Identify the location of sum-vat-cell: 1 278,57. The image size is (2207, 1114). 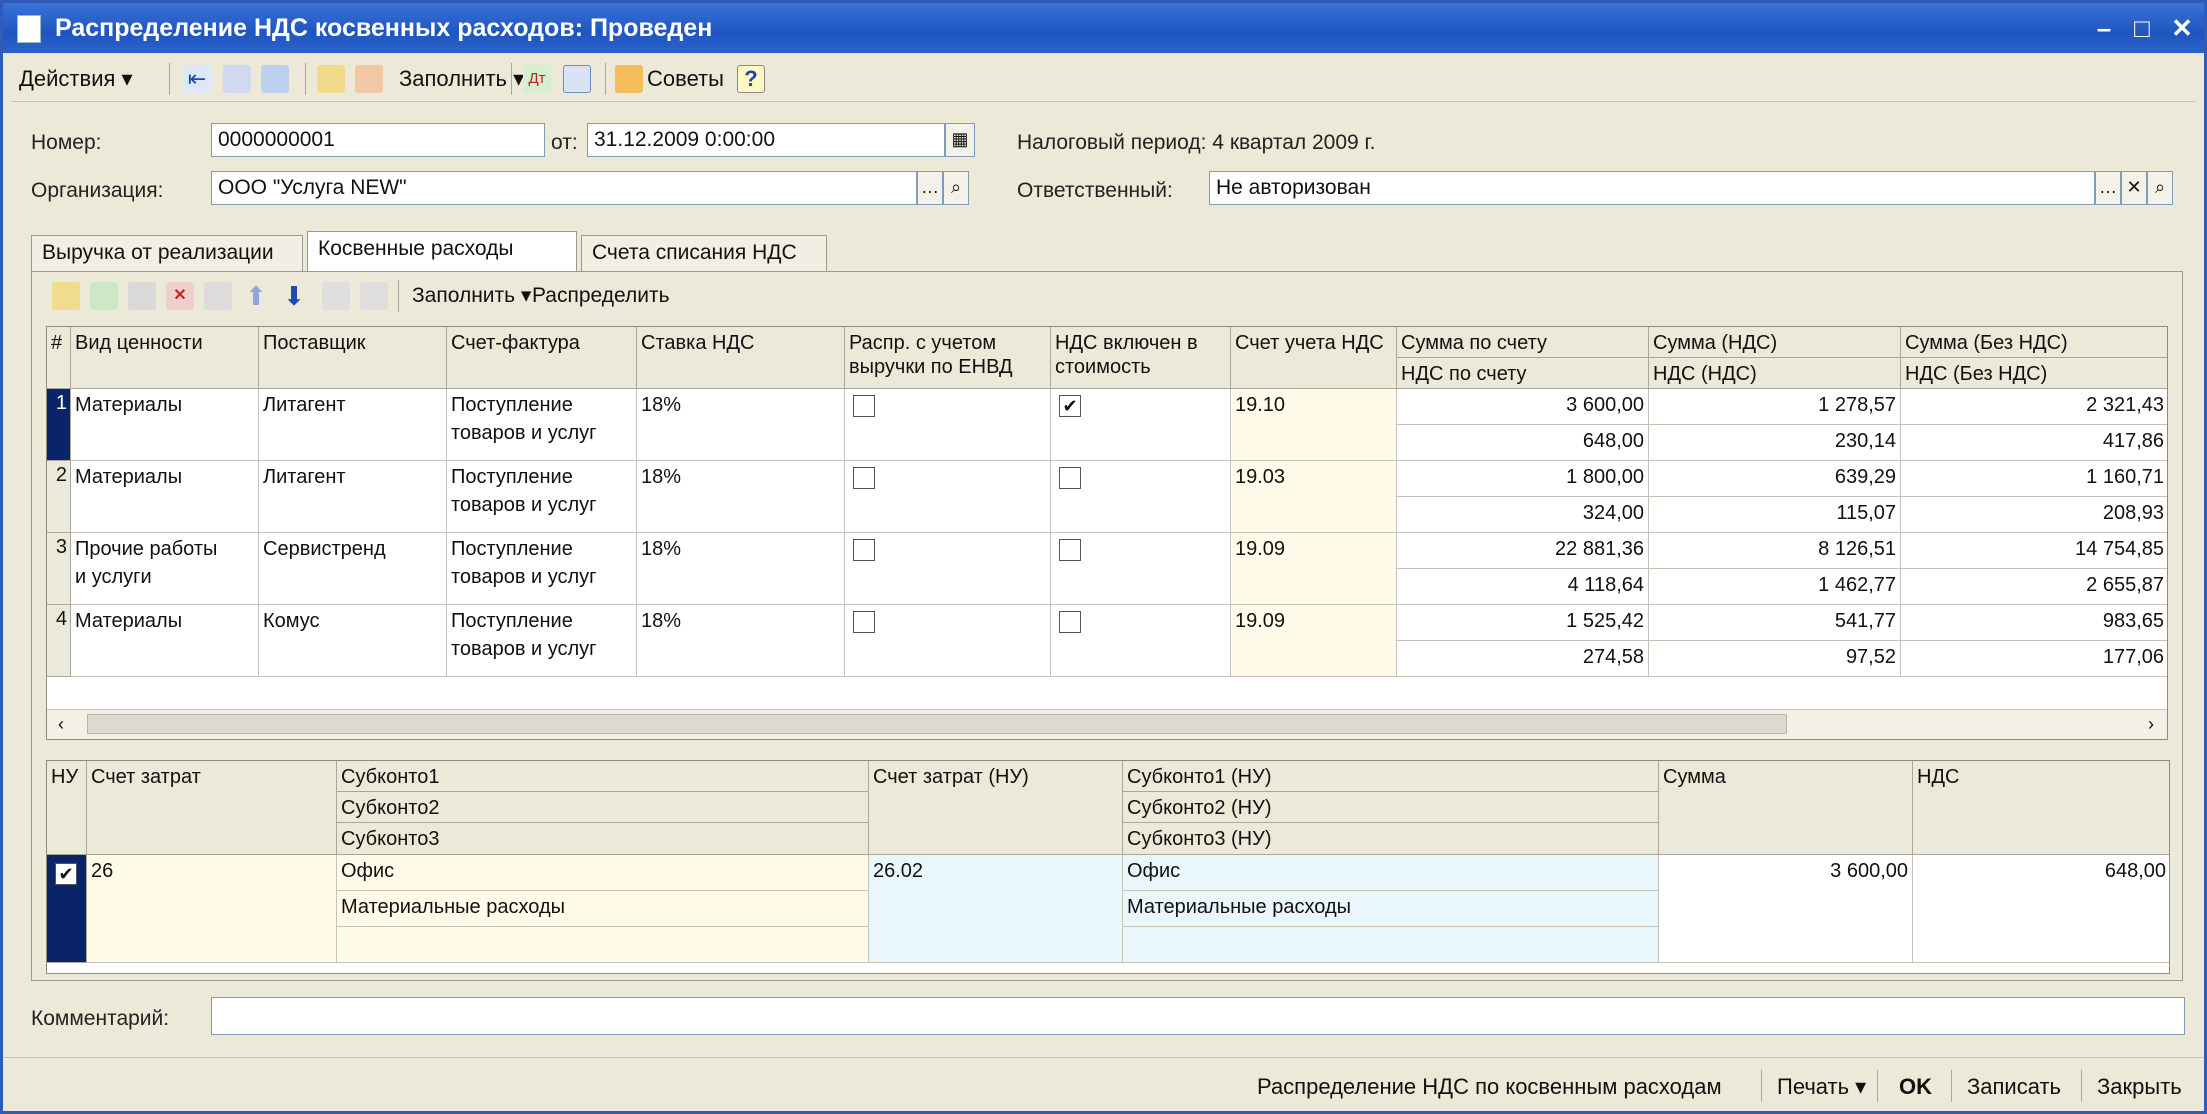
(1775, 407).